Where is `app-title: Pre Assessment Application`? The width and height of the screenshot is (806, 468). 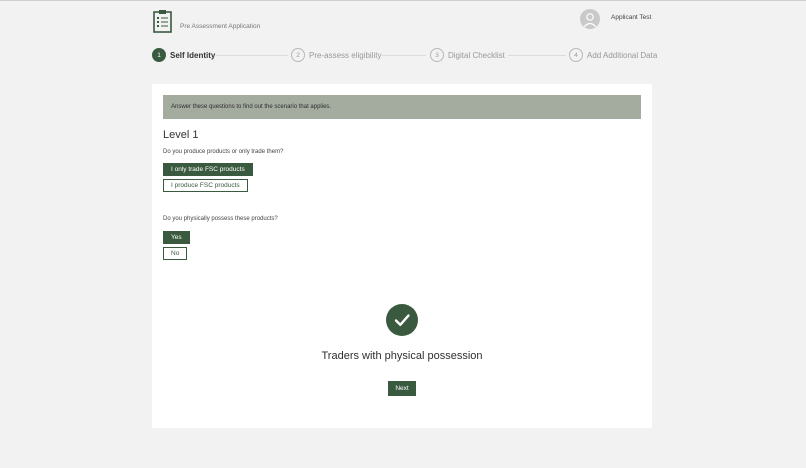 app-title: Pre Assessment Application is located at coordinates (220, 26).